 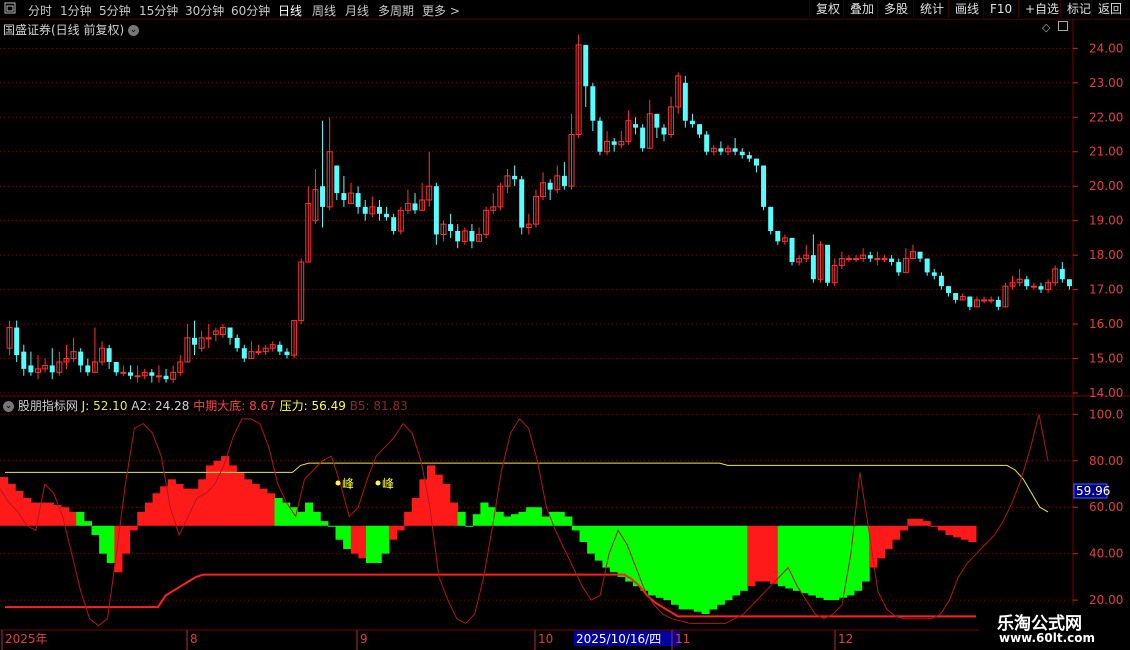 What do you see at coordinates (359, 406) in the screenshot?
I see `b5-label: B5:` at bounding box center [359, 406].